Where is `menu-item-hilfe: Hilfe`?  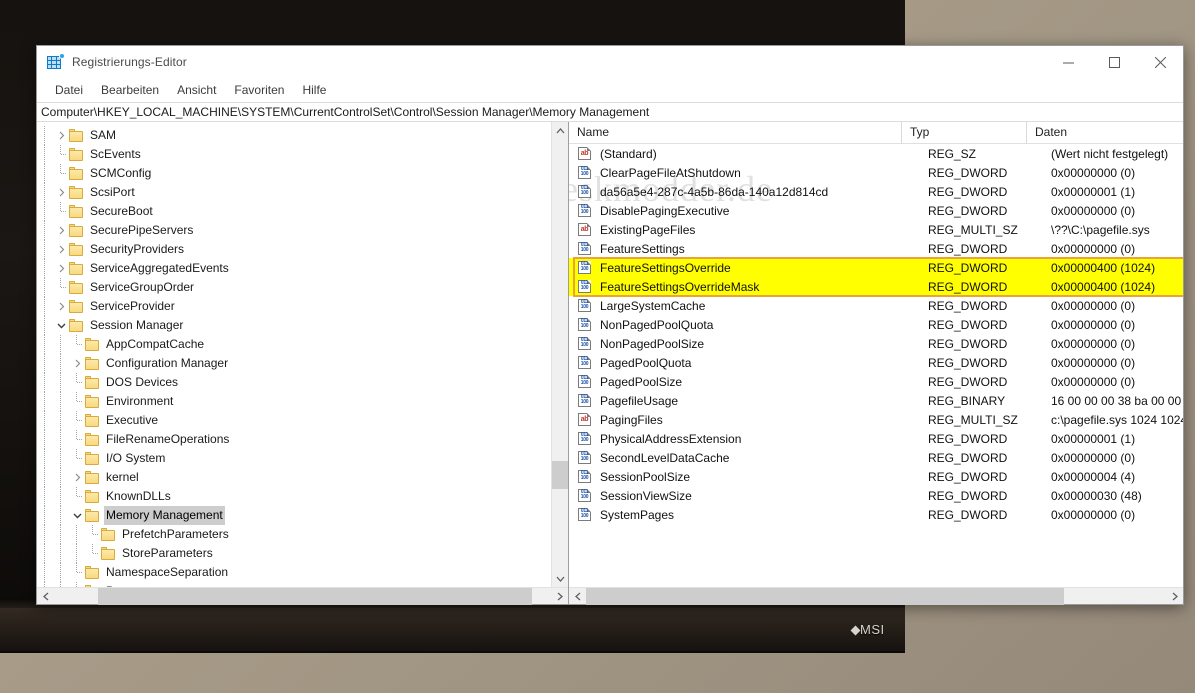
menu-item-hilfe: Hilfe is located at coordinates (314, 90).